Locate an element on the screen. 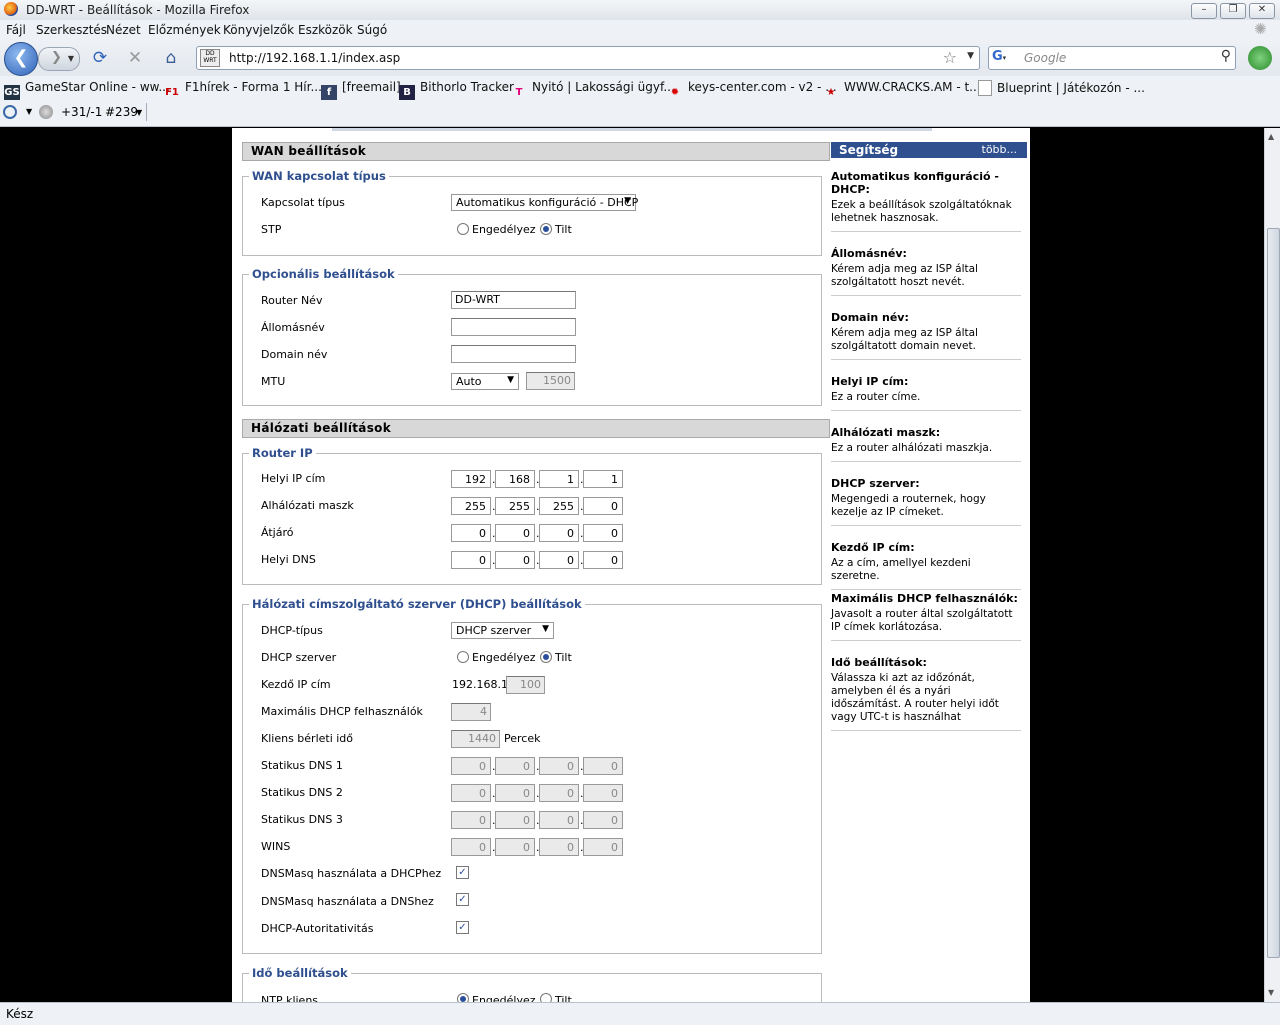 The image size is (1280, 1025). reload-icon: ⟳ is located at coordinates (100, 58).